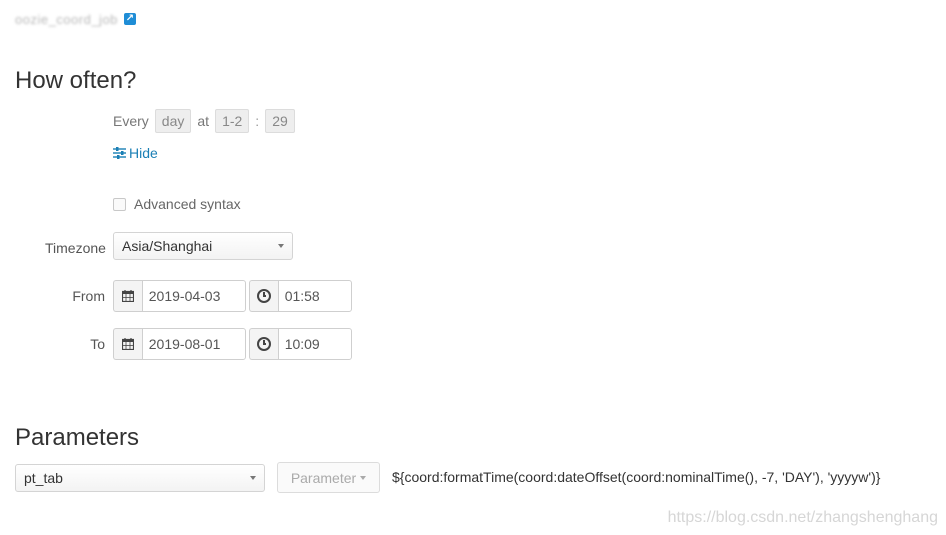 This screenshot has width=946, height=535. I want to click on minute-select: 29, so click(280, 121).